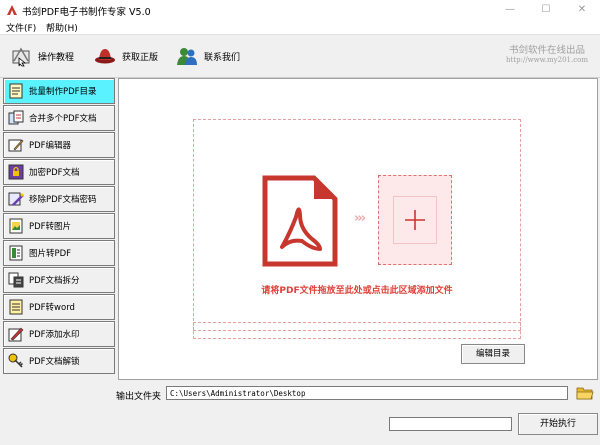 This screenshot has width=600, height=445. Describe the element at coordinates (50, 146) in the screenshot. I see `sidebar-item-label: PDF编辑器` at that location.